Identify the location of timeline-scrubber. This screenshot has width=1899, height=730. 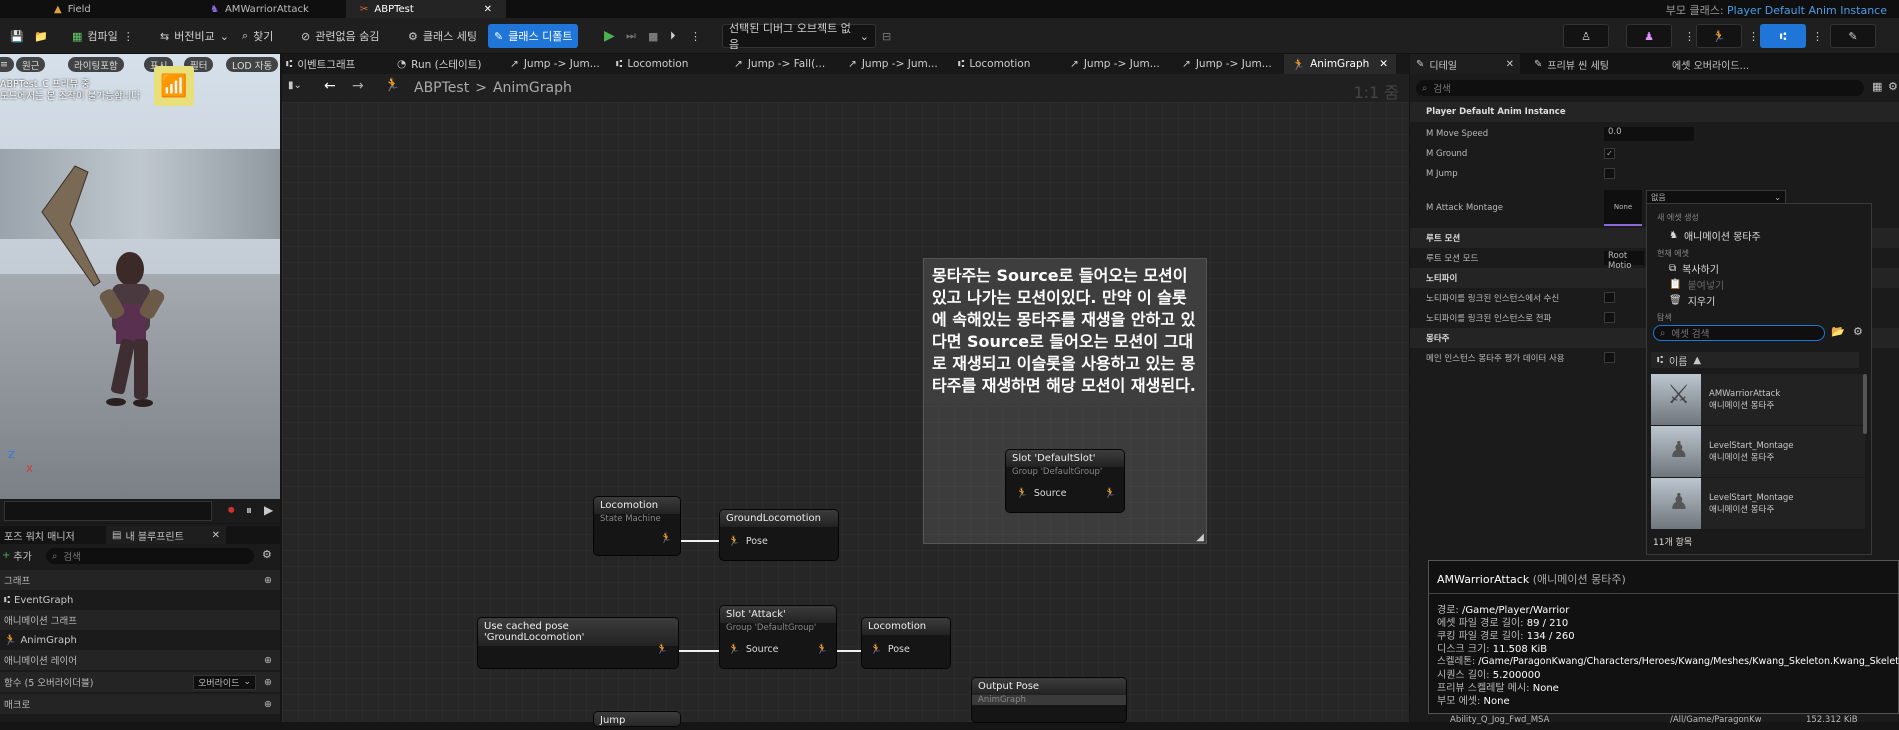
(108, 511).